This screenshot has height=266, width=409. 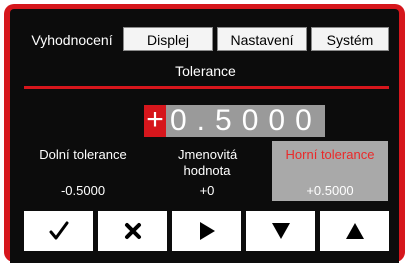 I want to click on nominal-value-value: +0, so click(x=207, y=190).